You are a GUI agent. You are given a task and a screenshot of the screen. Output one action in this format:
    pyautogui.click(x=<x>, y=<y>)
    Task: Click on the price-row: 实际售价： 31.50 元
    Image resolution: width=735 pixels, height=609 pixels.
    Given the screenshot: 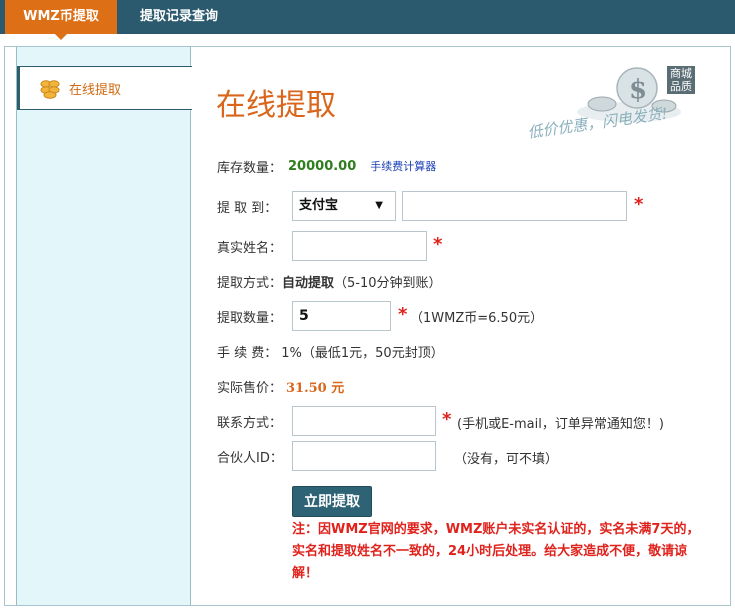 What is the action you would take?
    pyautogui.click(x=280, y=386)
    